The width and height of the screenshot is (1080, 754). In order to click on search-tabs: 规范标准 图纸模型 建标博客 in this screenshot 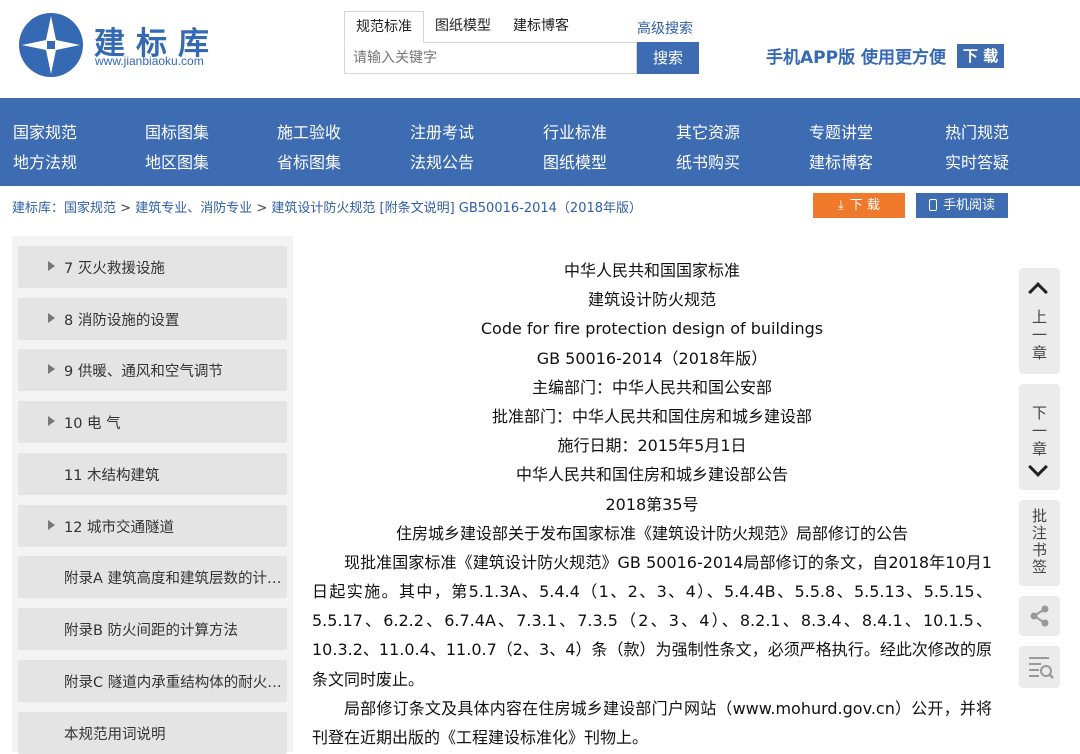, I will do `click(462, 27)`.